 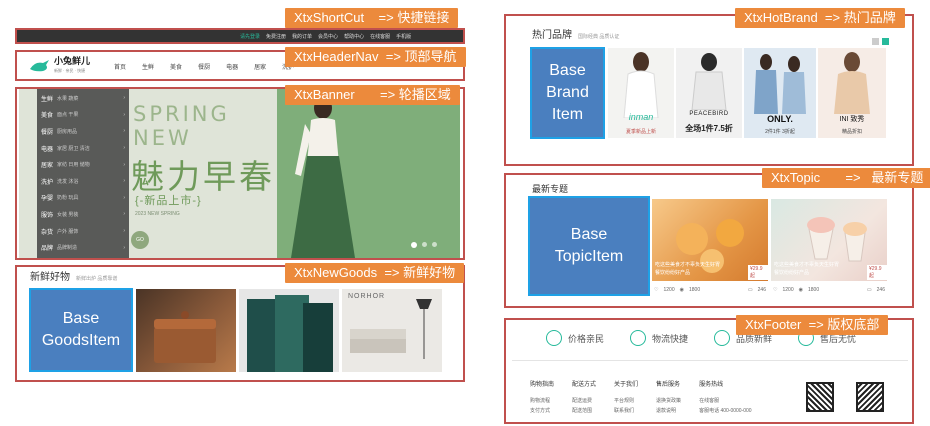 What do you see at coordinates (372, 95) in the screenshot?
I see `banner-label: XtxBanner => 轮播区域` at bounding box center [372, 95].